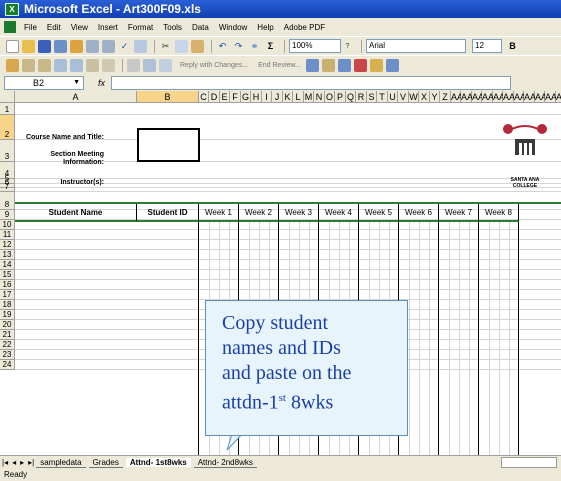 The width and height of the screenshot is (561, 481). I want to click on column-header: D, so click(214, 97).